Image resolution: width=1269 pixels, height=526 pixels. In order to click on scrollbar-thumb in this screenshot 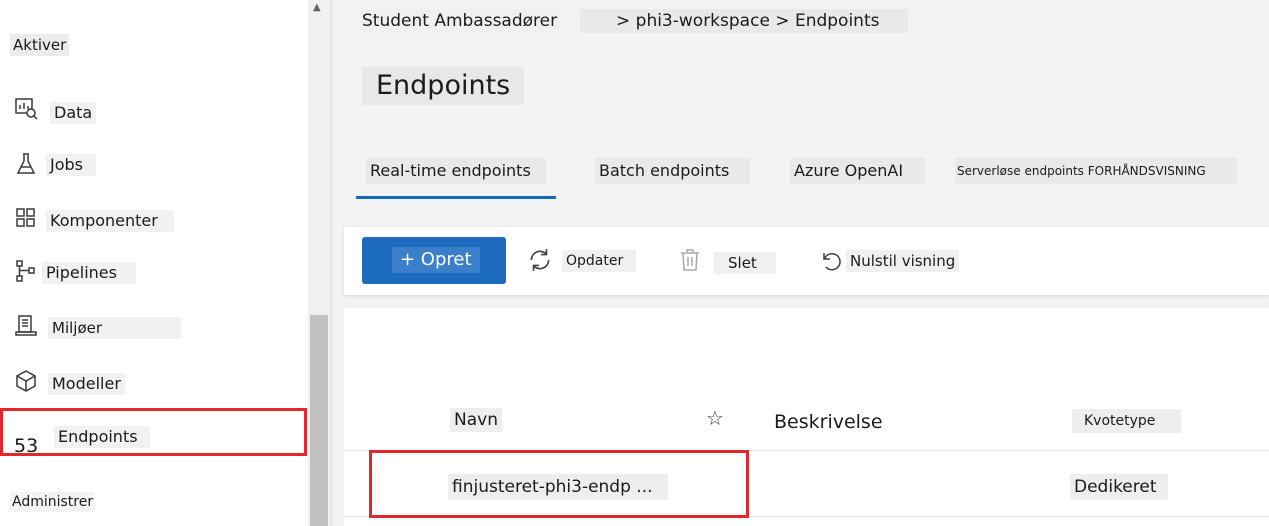, I will do `click(319, 420)`.